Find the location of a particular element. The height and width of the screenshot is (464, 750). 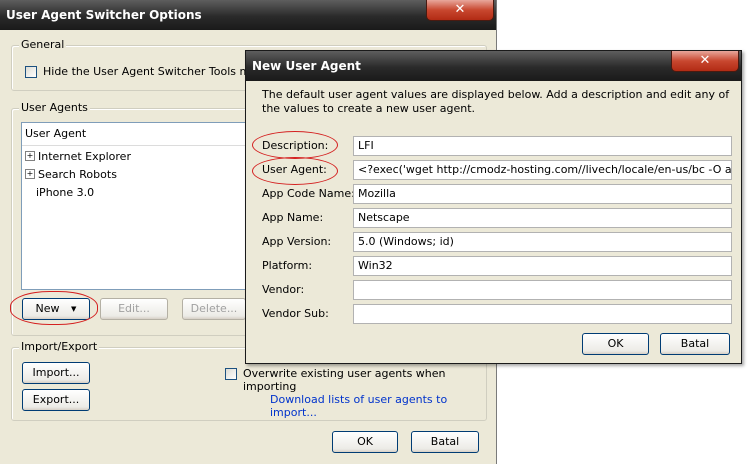

options-titlebar: User Agent Switcher Options is located at coordinates (248, 15).